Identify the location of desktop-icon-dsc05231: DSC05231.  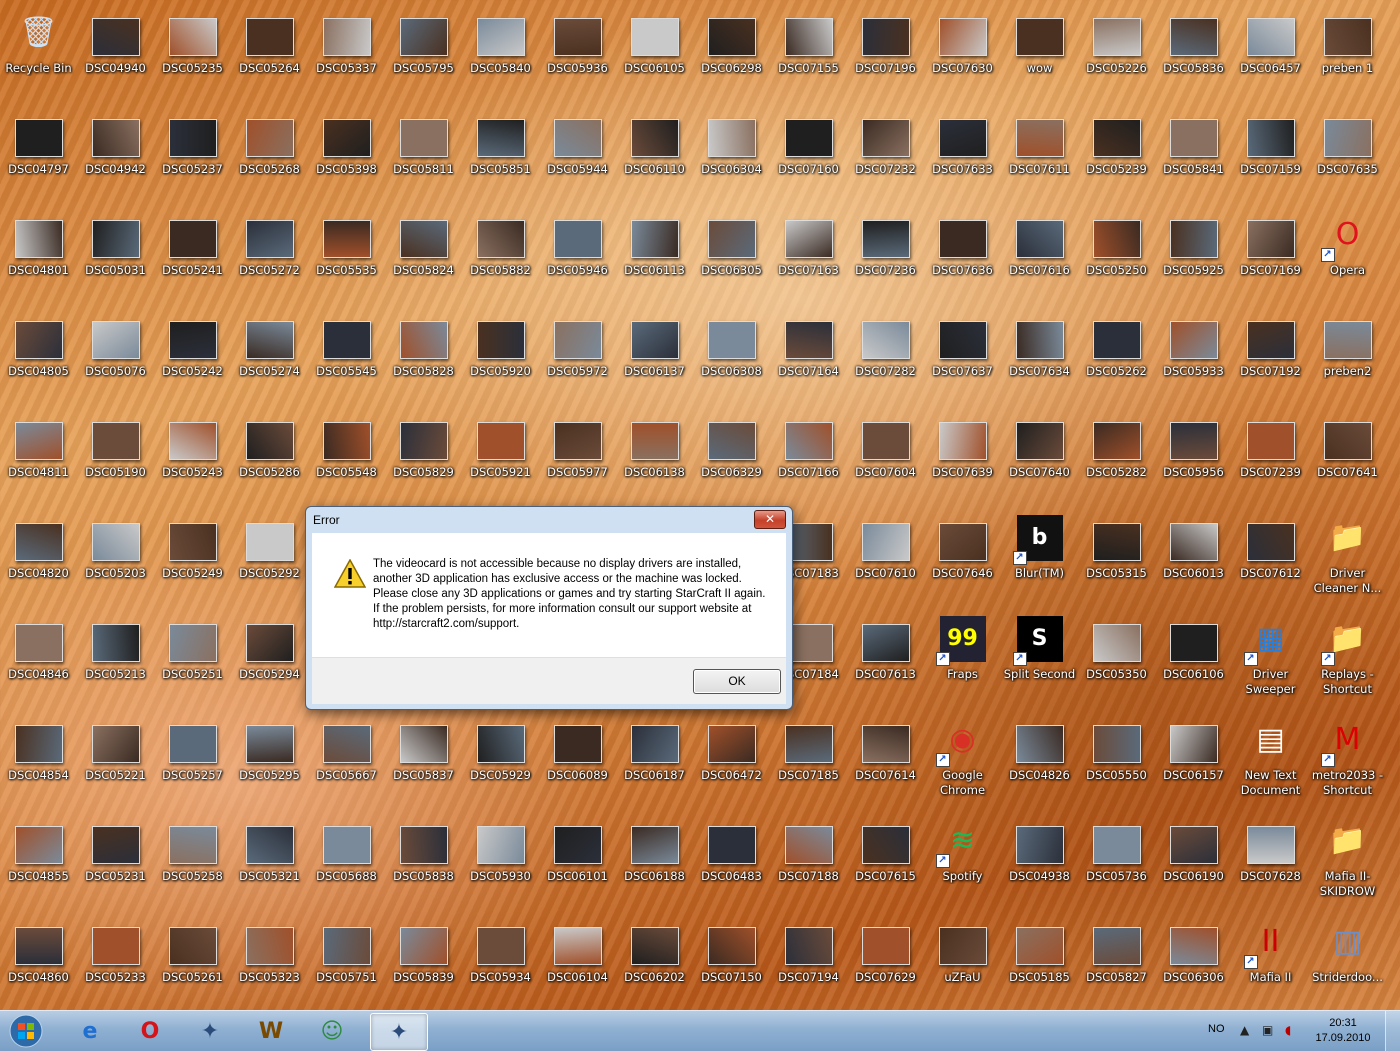
(115, 860).